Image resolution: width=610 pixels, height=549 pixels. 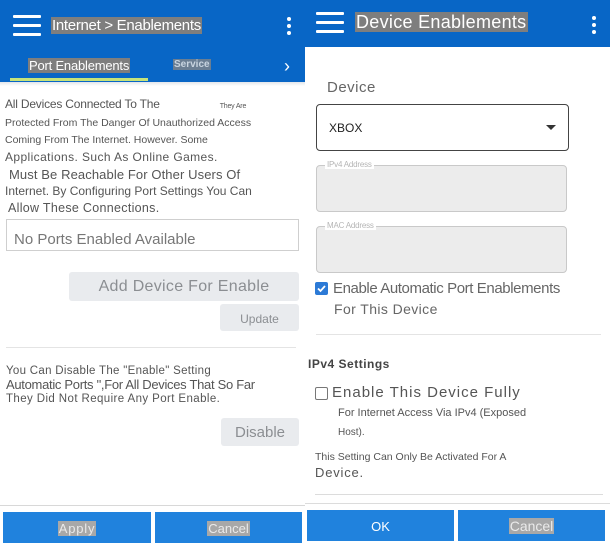 What do you see at coordinates (125, 174) in the screenshot?
I see `intro-line: Must Be Reachable For Other Users Of` at bounding box center [125, 174].